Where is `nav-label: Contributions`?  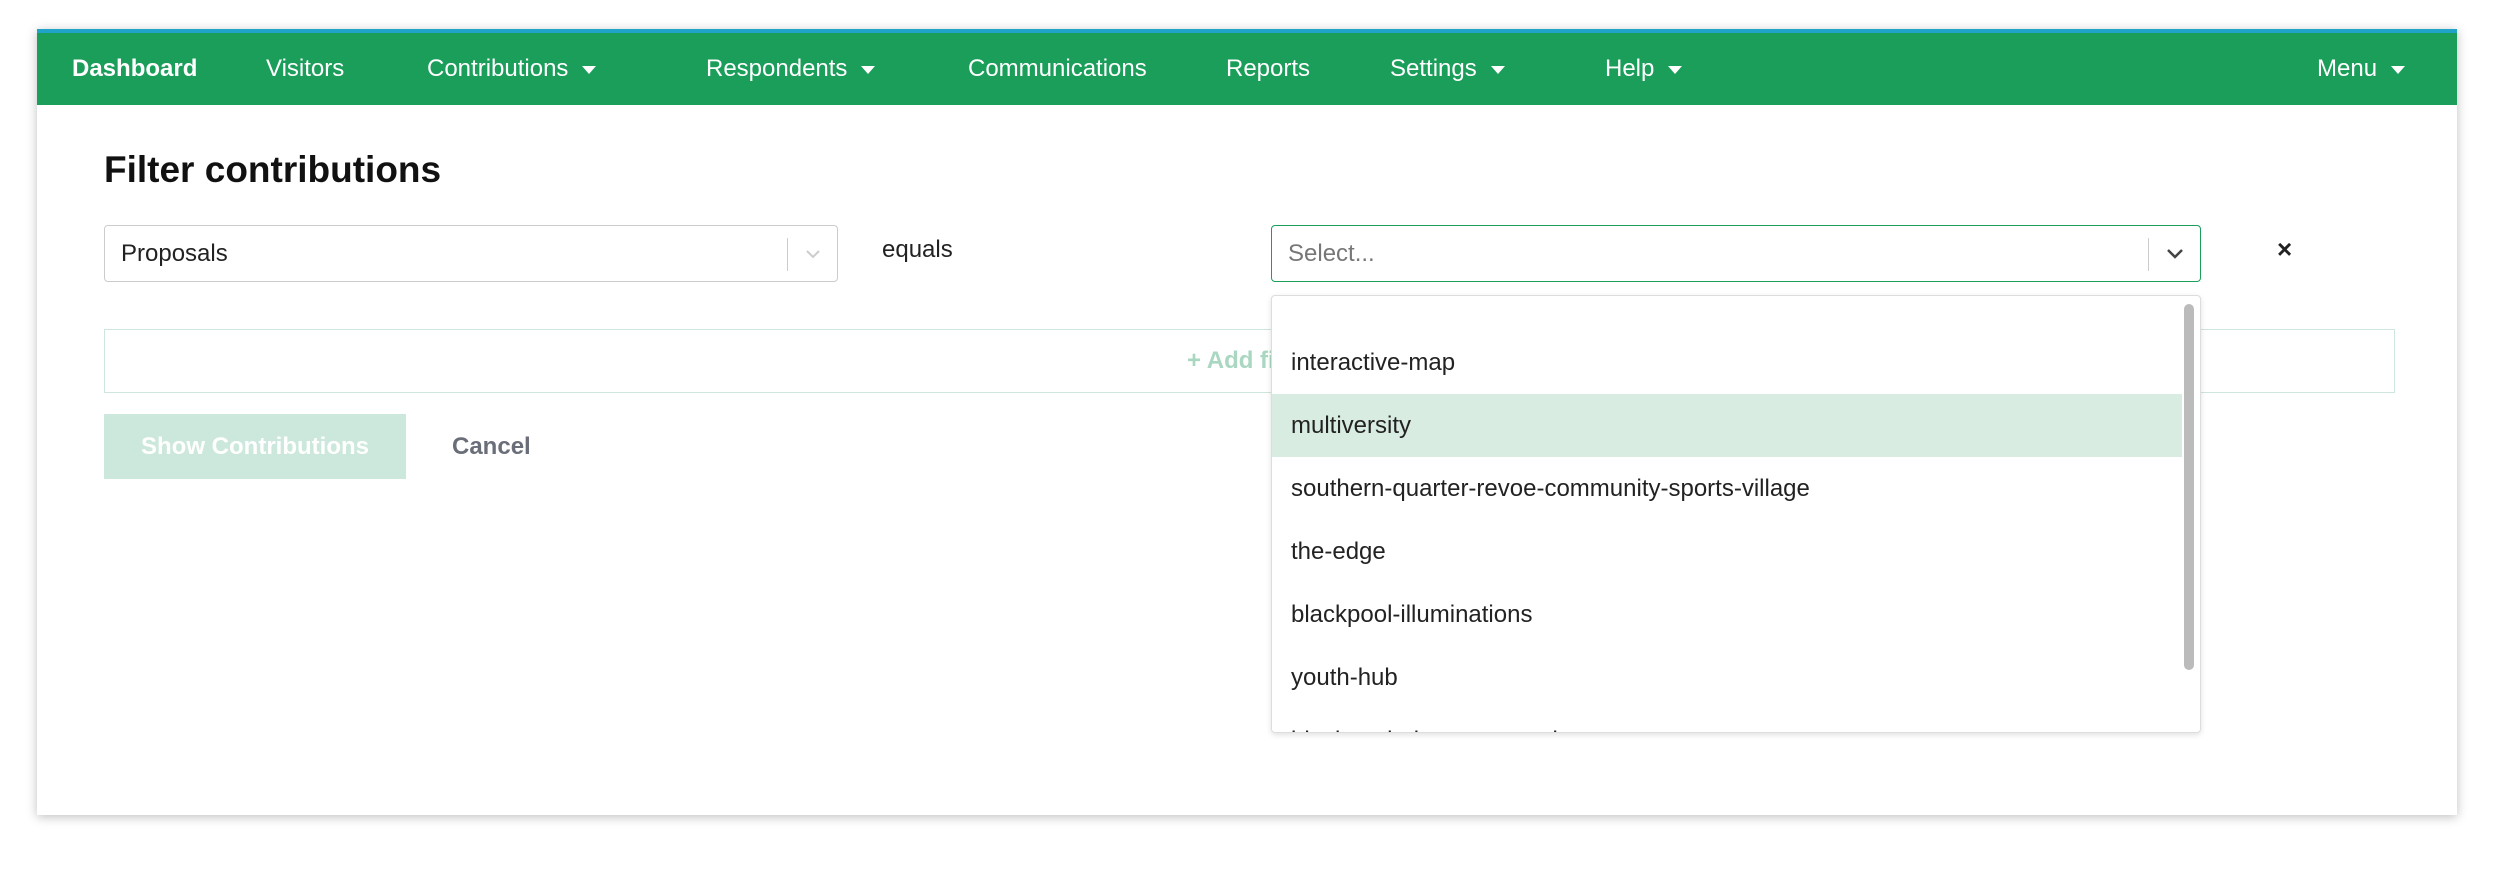
nav-label: Contributions is located at coordinates (498, 68).